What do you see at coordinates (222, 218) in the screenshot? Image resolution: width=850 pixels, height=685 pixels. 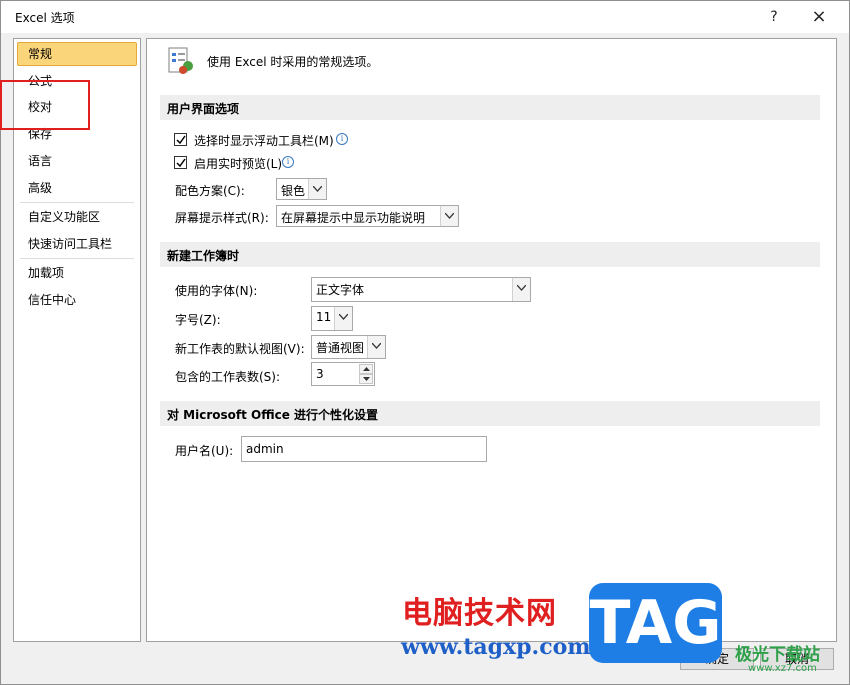 I see `screentip-style-label: 屏幕提示样式(R):` at bounding box center [222, 218].